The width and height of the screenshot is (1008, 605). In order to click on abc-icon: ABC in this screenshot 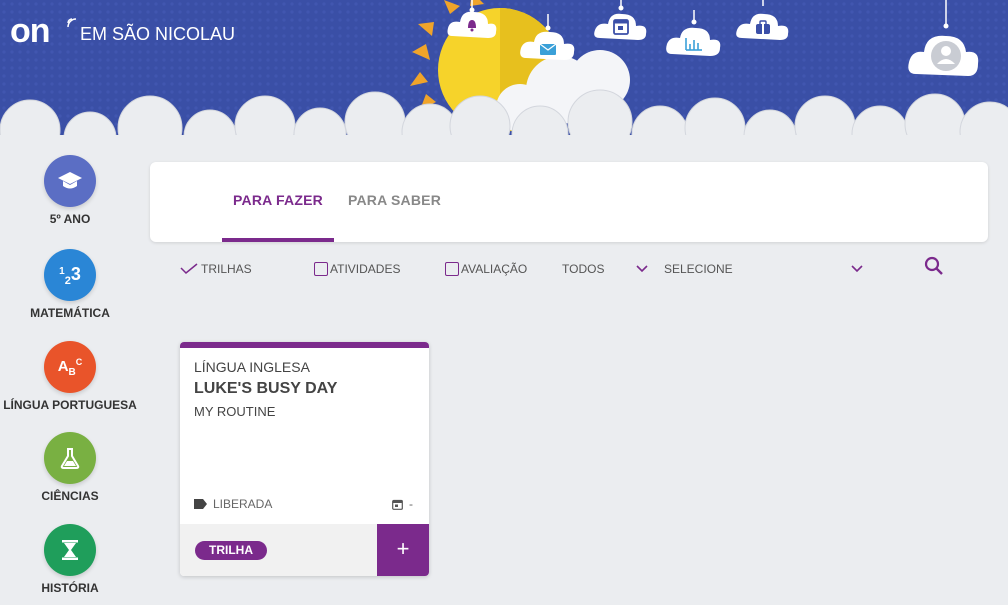, I will do `click(70, 367)`.